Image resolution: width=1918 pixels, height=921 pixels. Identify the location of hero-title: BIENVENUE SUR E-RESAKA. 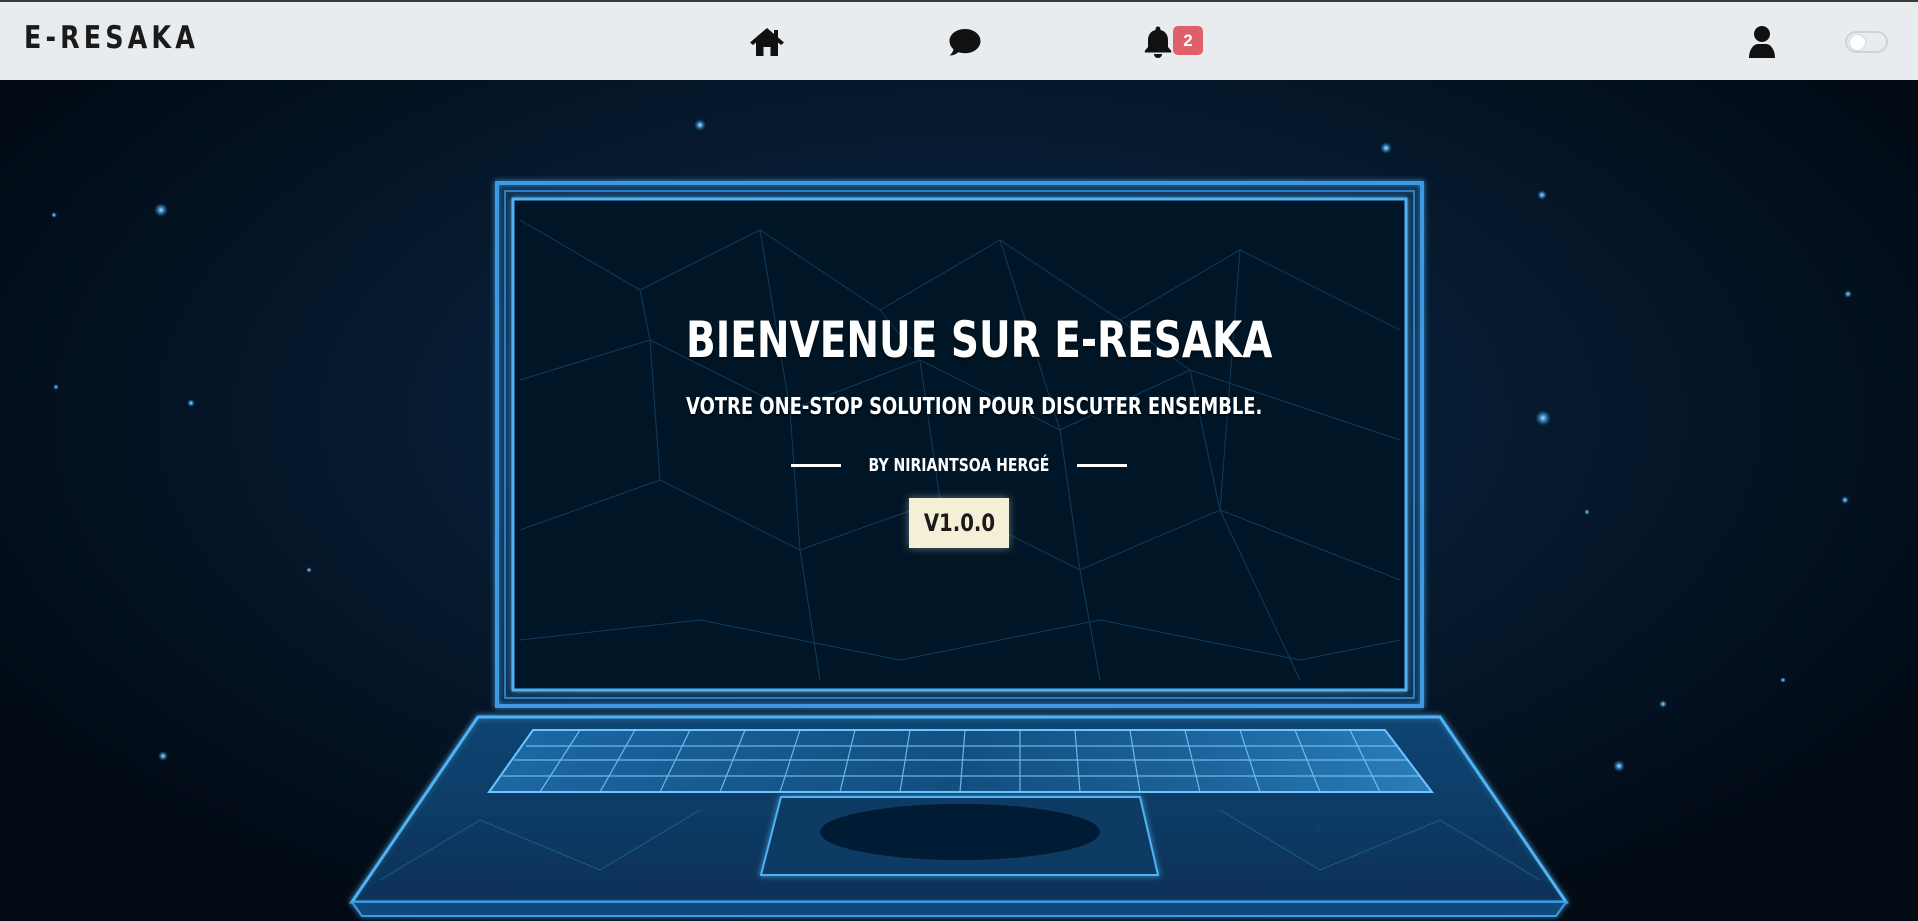
(979, 340).